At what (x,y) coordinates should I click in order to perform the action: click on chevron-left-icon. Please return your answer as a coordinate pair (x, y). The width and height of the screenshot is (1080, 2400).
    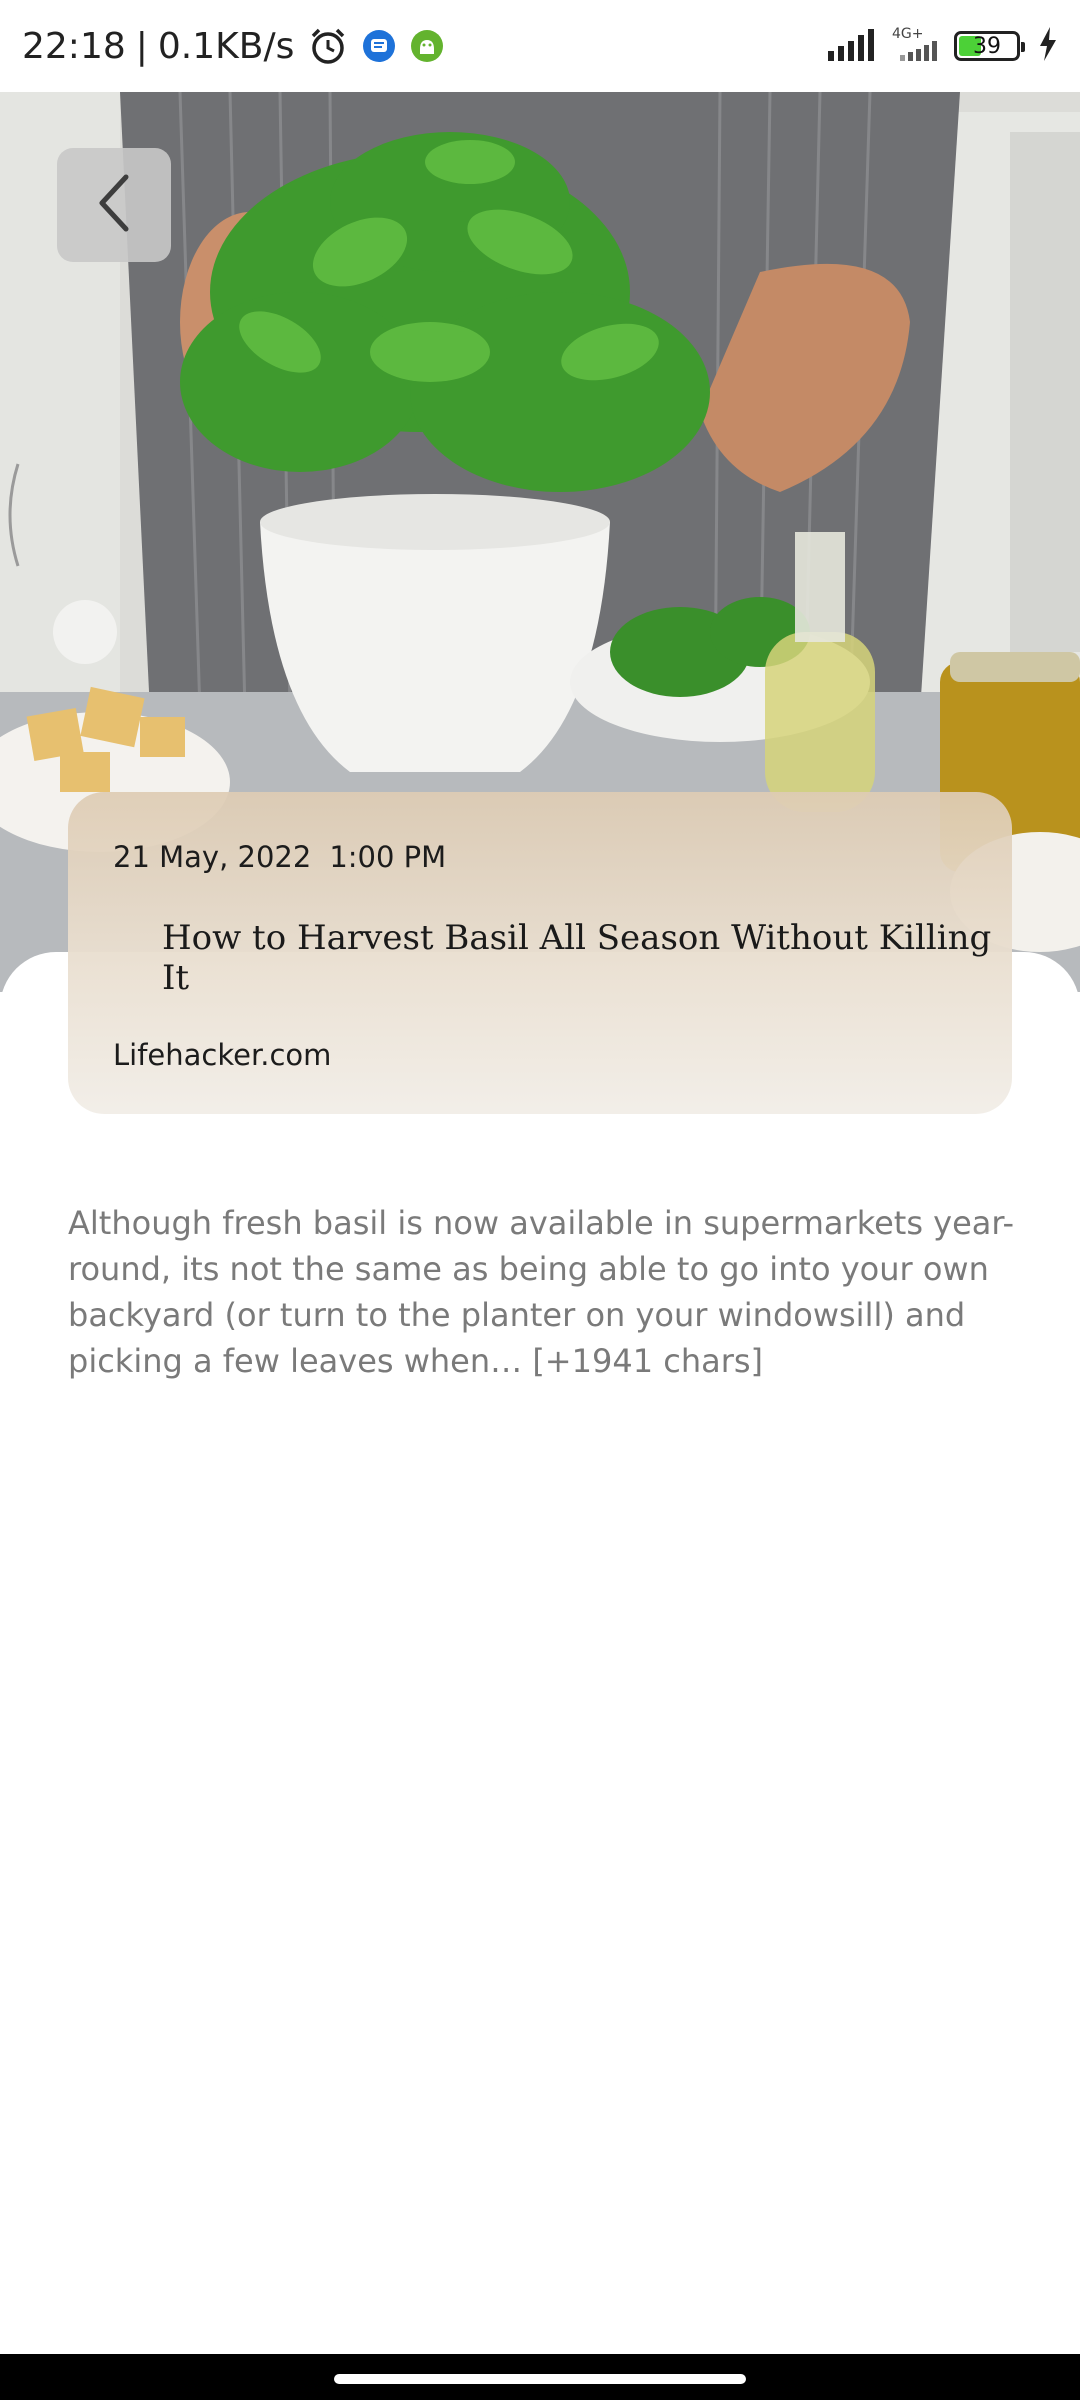
    Looking at the image, I should click on (114, 205).